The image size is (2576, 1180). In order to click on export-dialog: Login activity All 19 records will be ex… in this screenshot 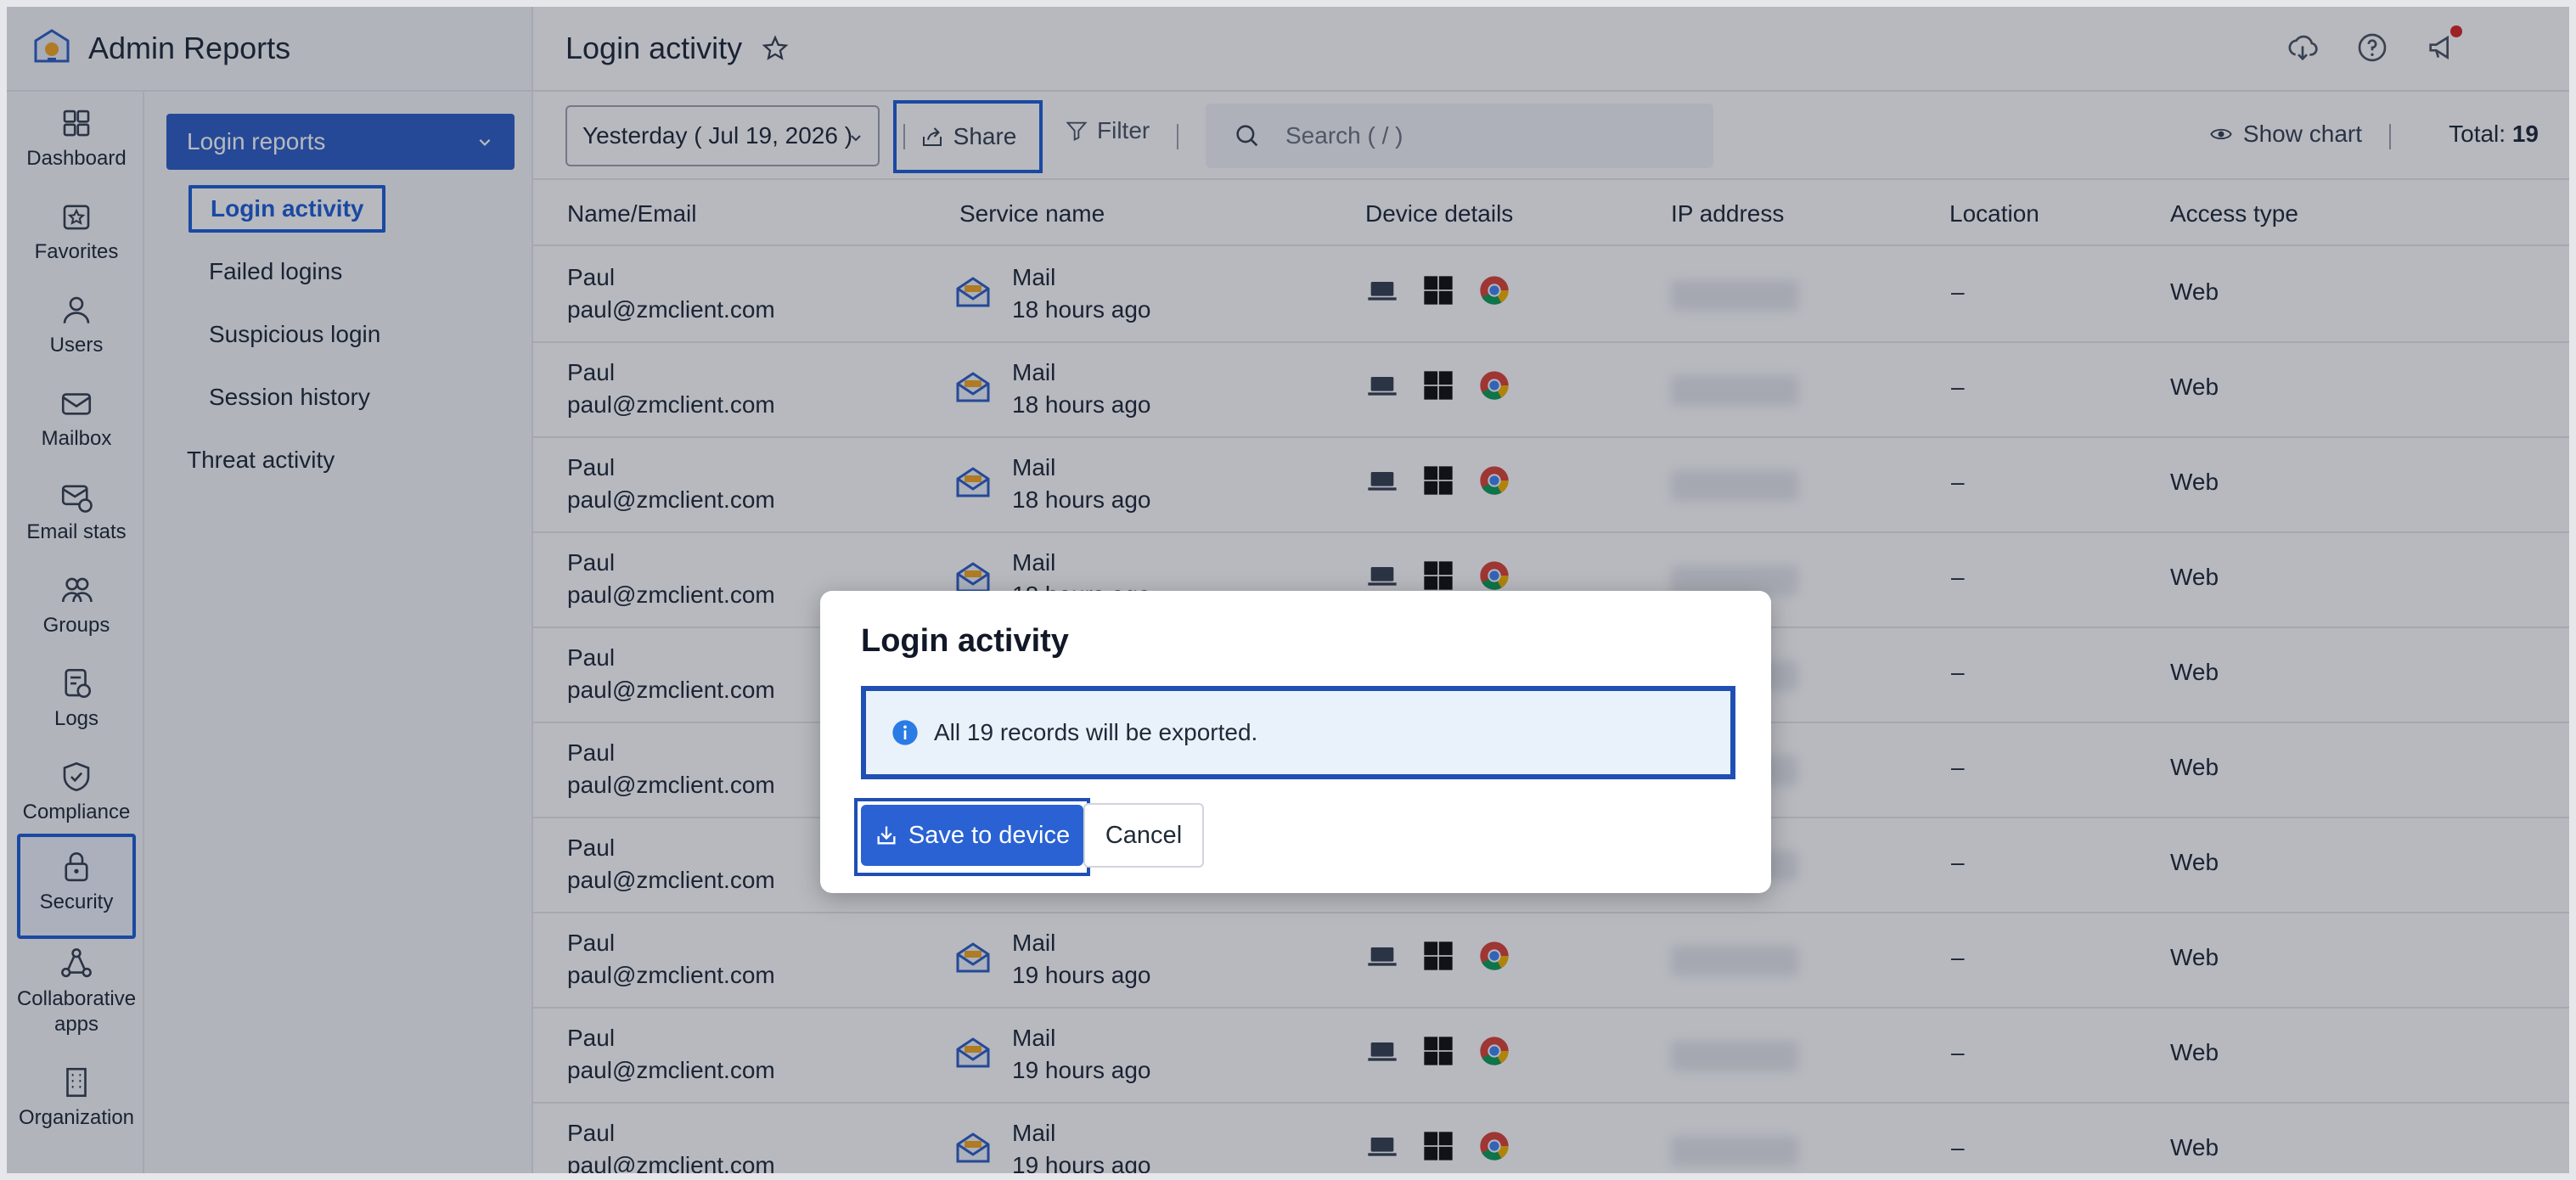, I will do `click(1295, 742)`.